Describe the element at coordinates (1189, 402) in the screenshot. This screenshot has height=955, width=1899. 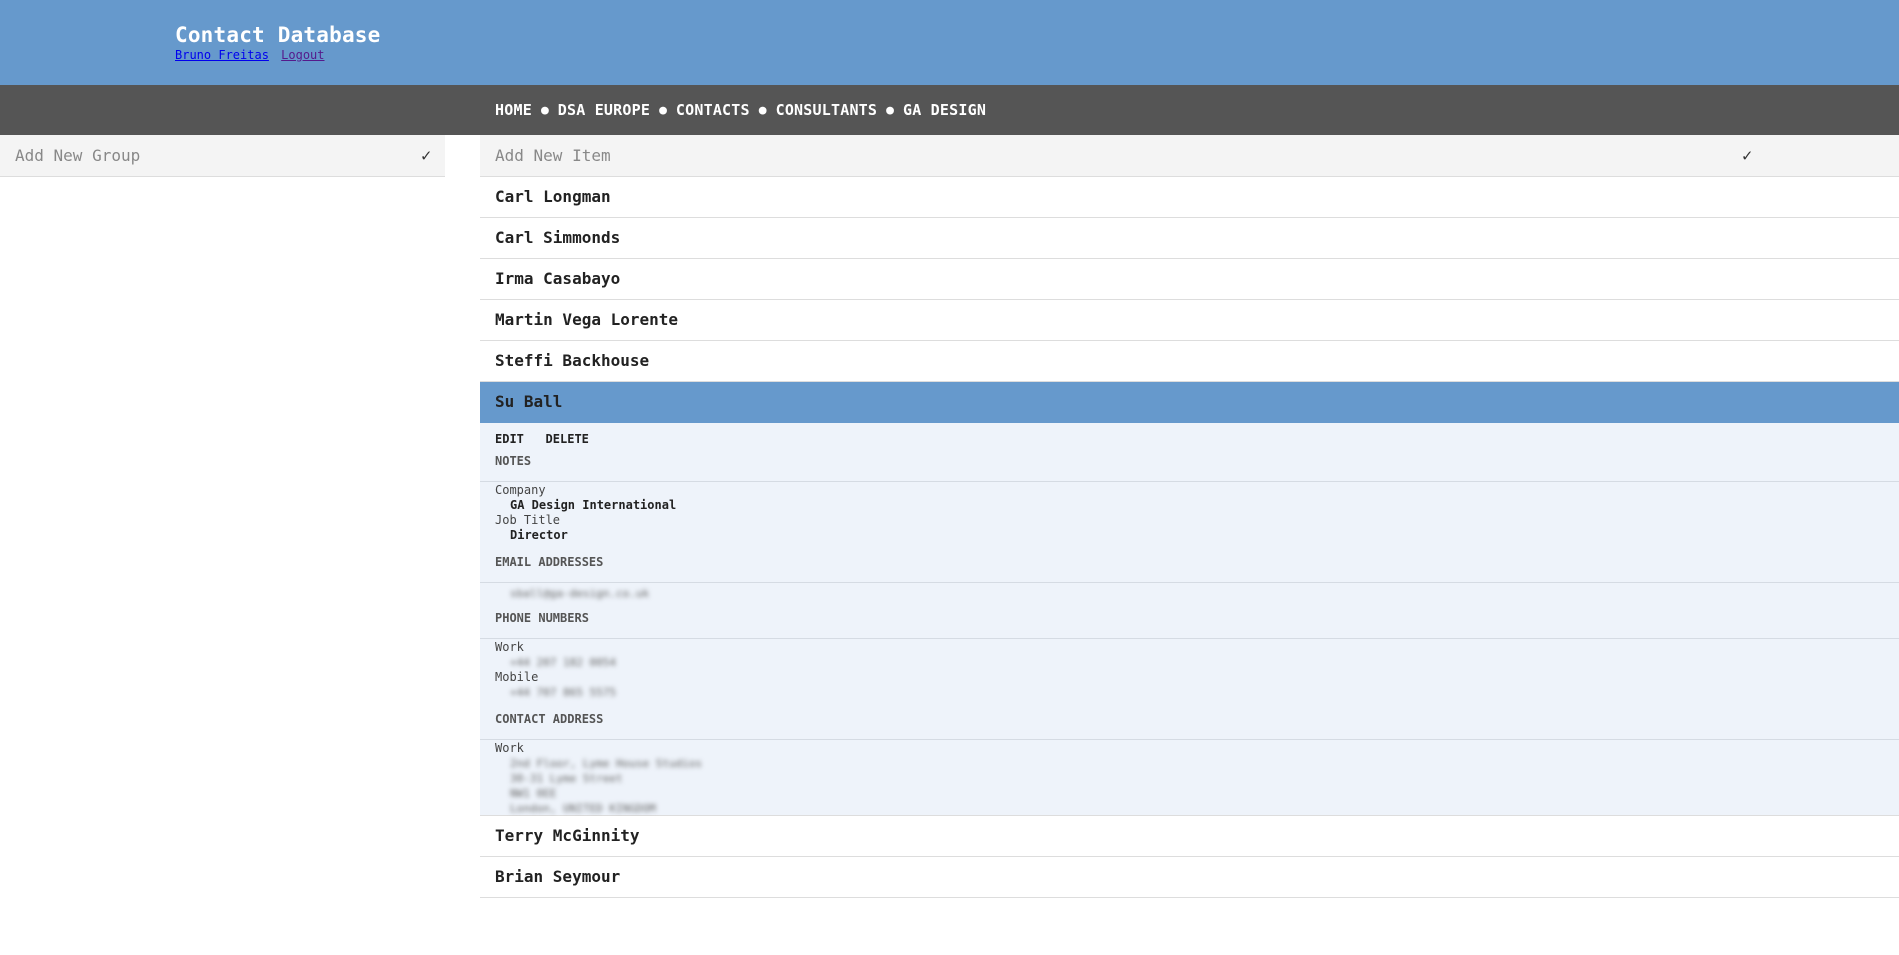
I see `contact-row-selected: Su Ball` at that location.